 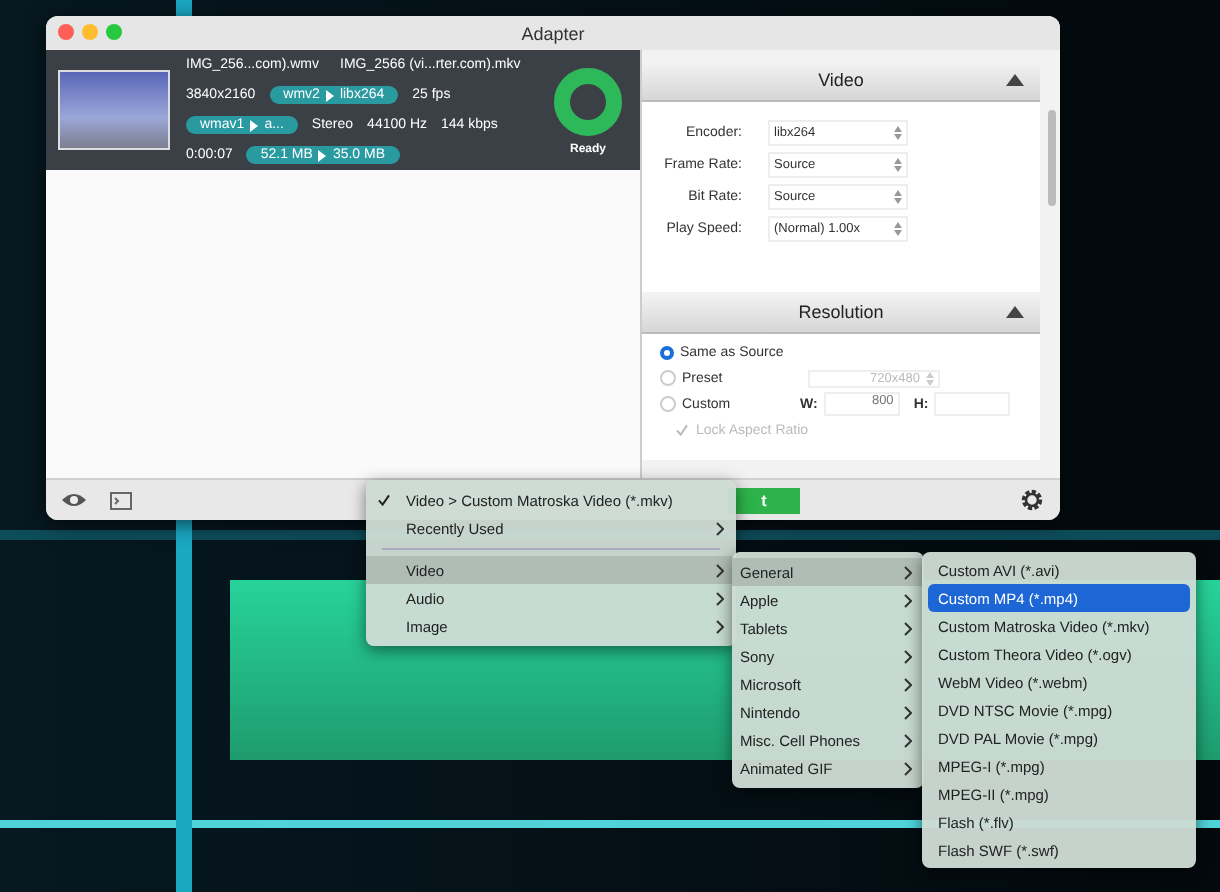 I want to click on section-title: Resolution, so click(x=841, y=312).